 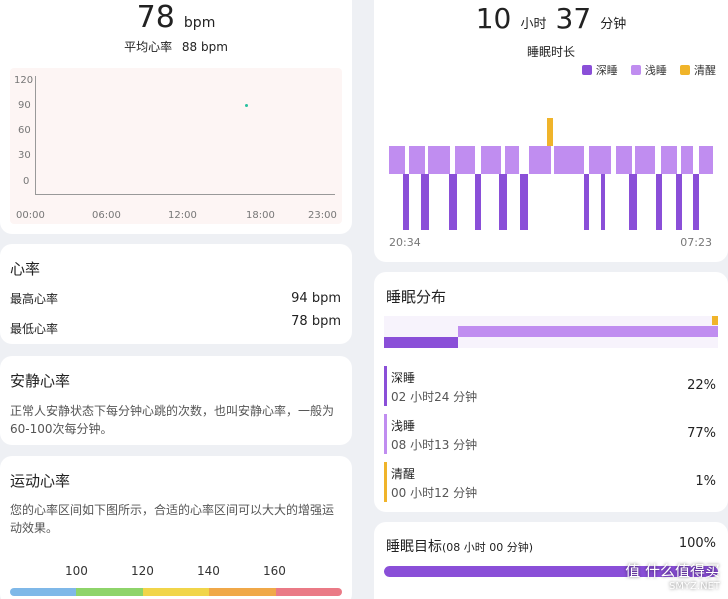 What do you see at coordinates (488, 547) in the screenshot?
I see `sleep-goal-subtitle: (08 小时 00 分钟)` at bounding box center [488, 547].